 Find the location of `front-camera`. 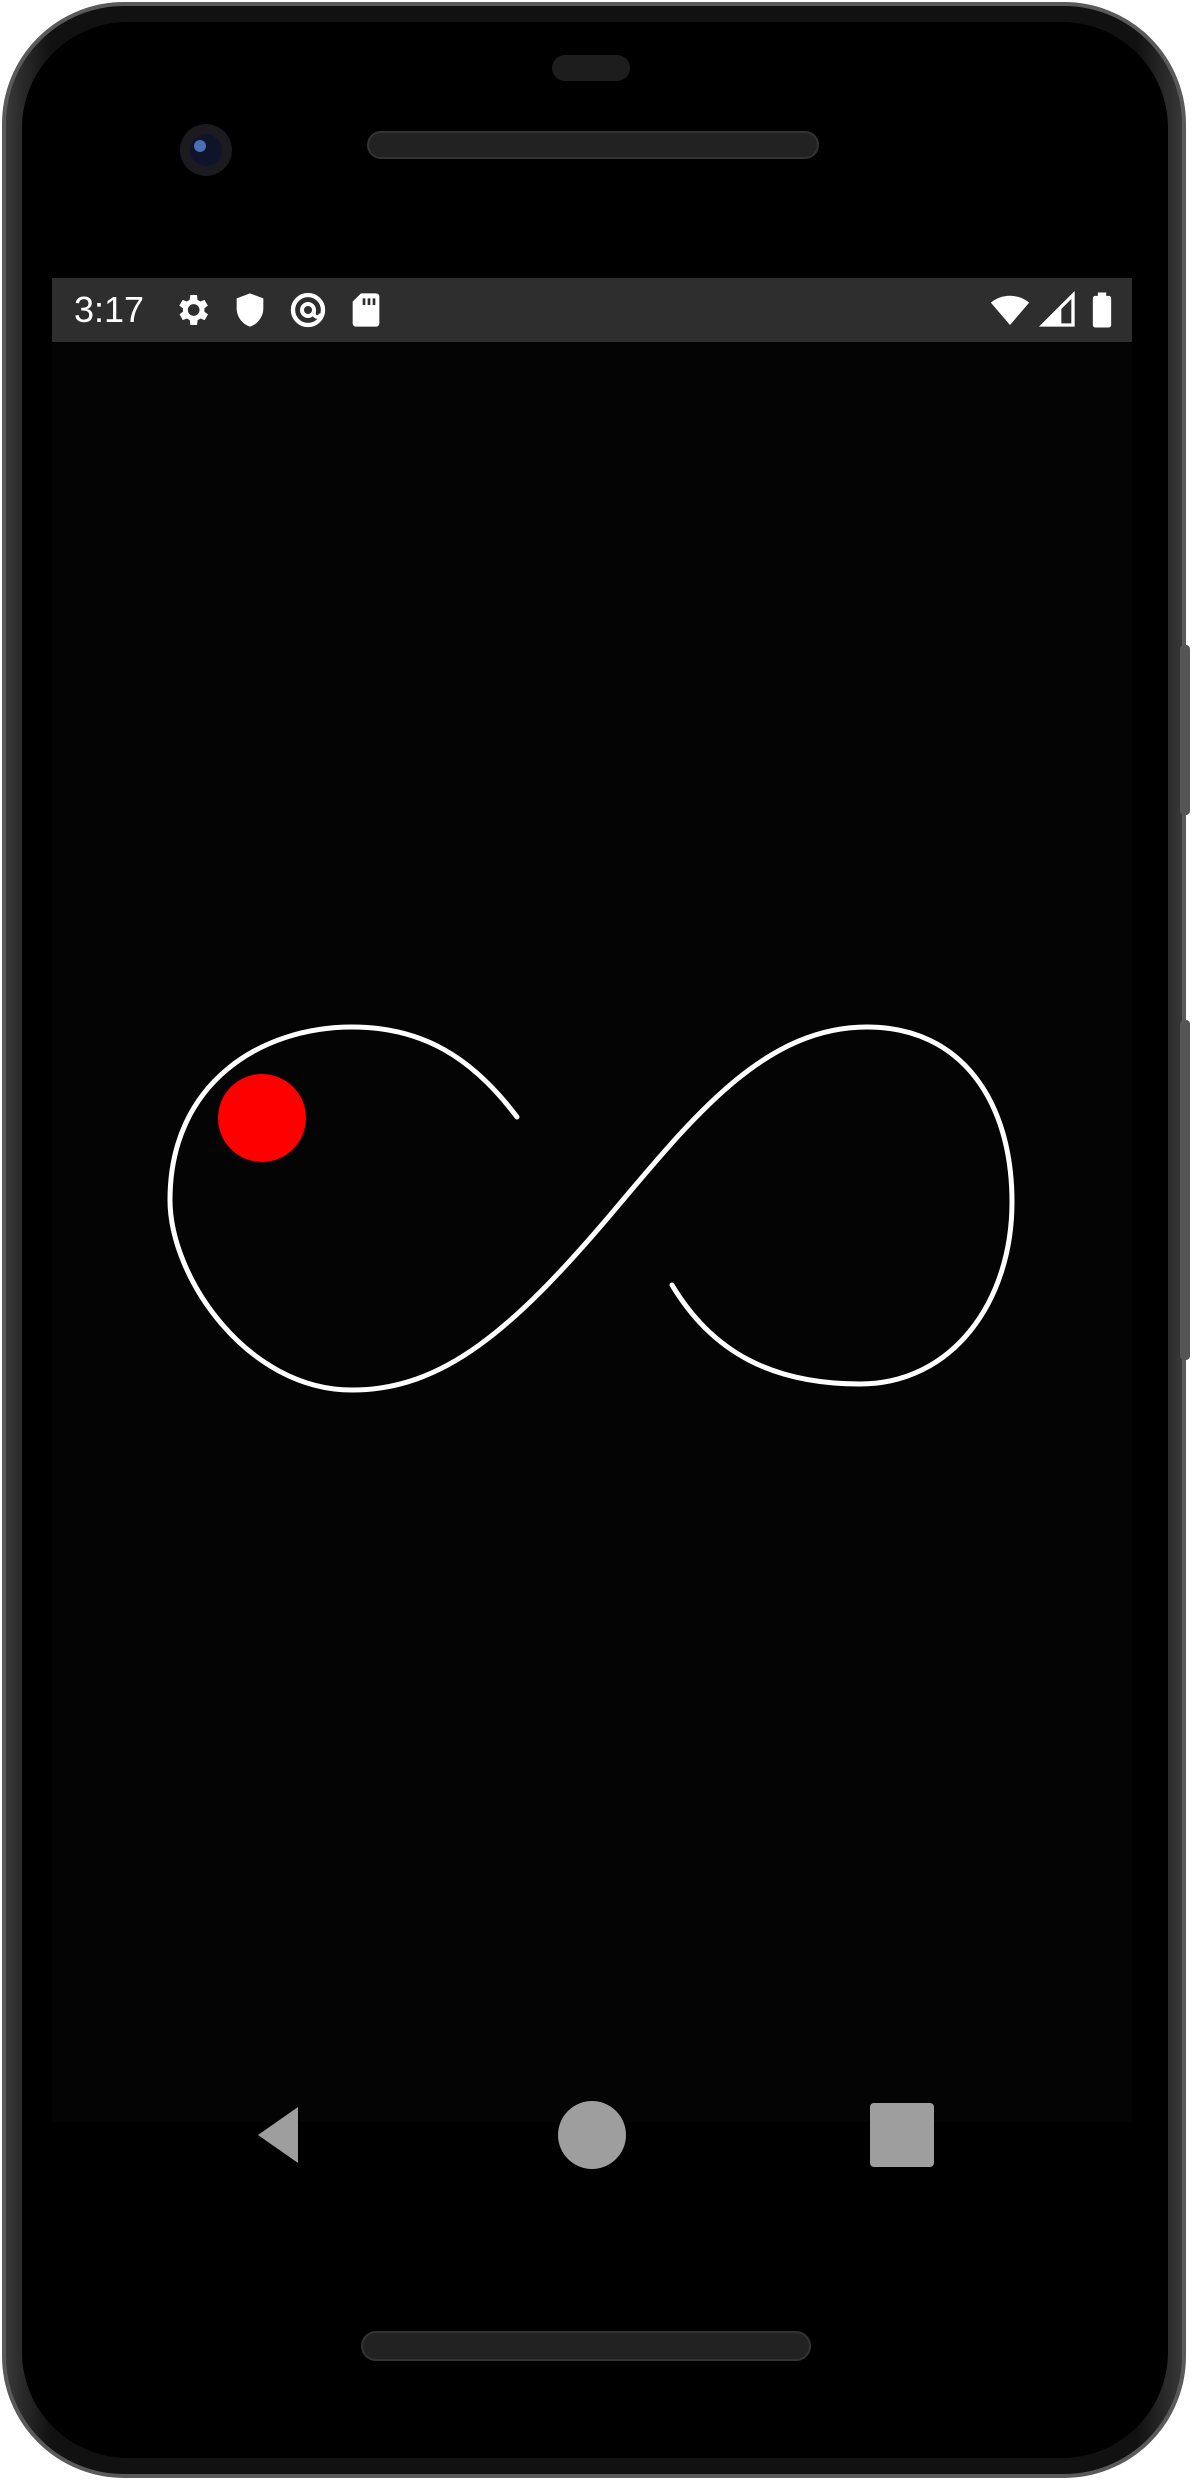

front-camera is located at coordinates (206, 150).